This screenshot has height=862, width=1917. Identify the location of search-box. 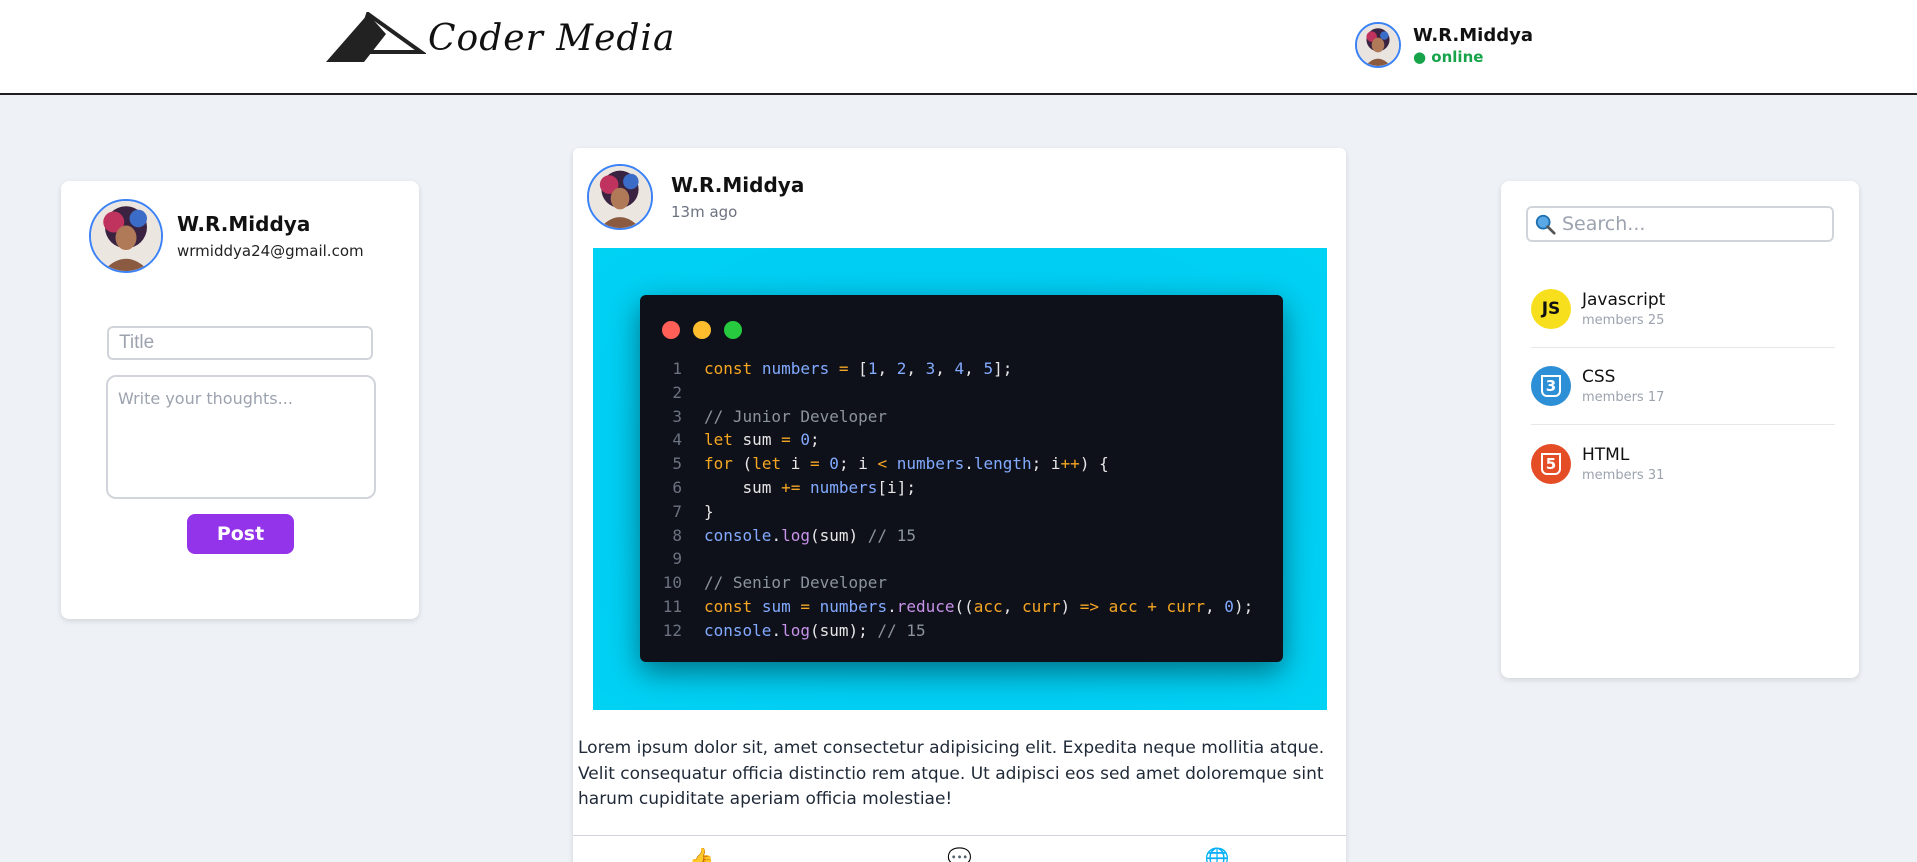
(1680, 224).